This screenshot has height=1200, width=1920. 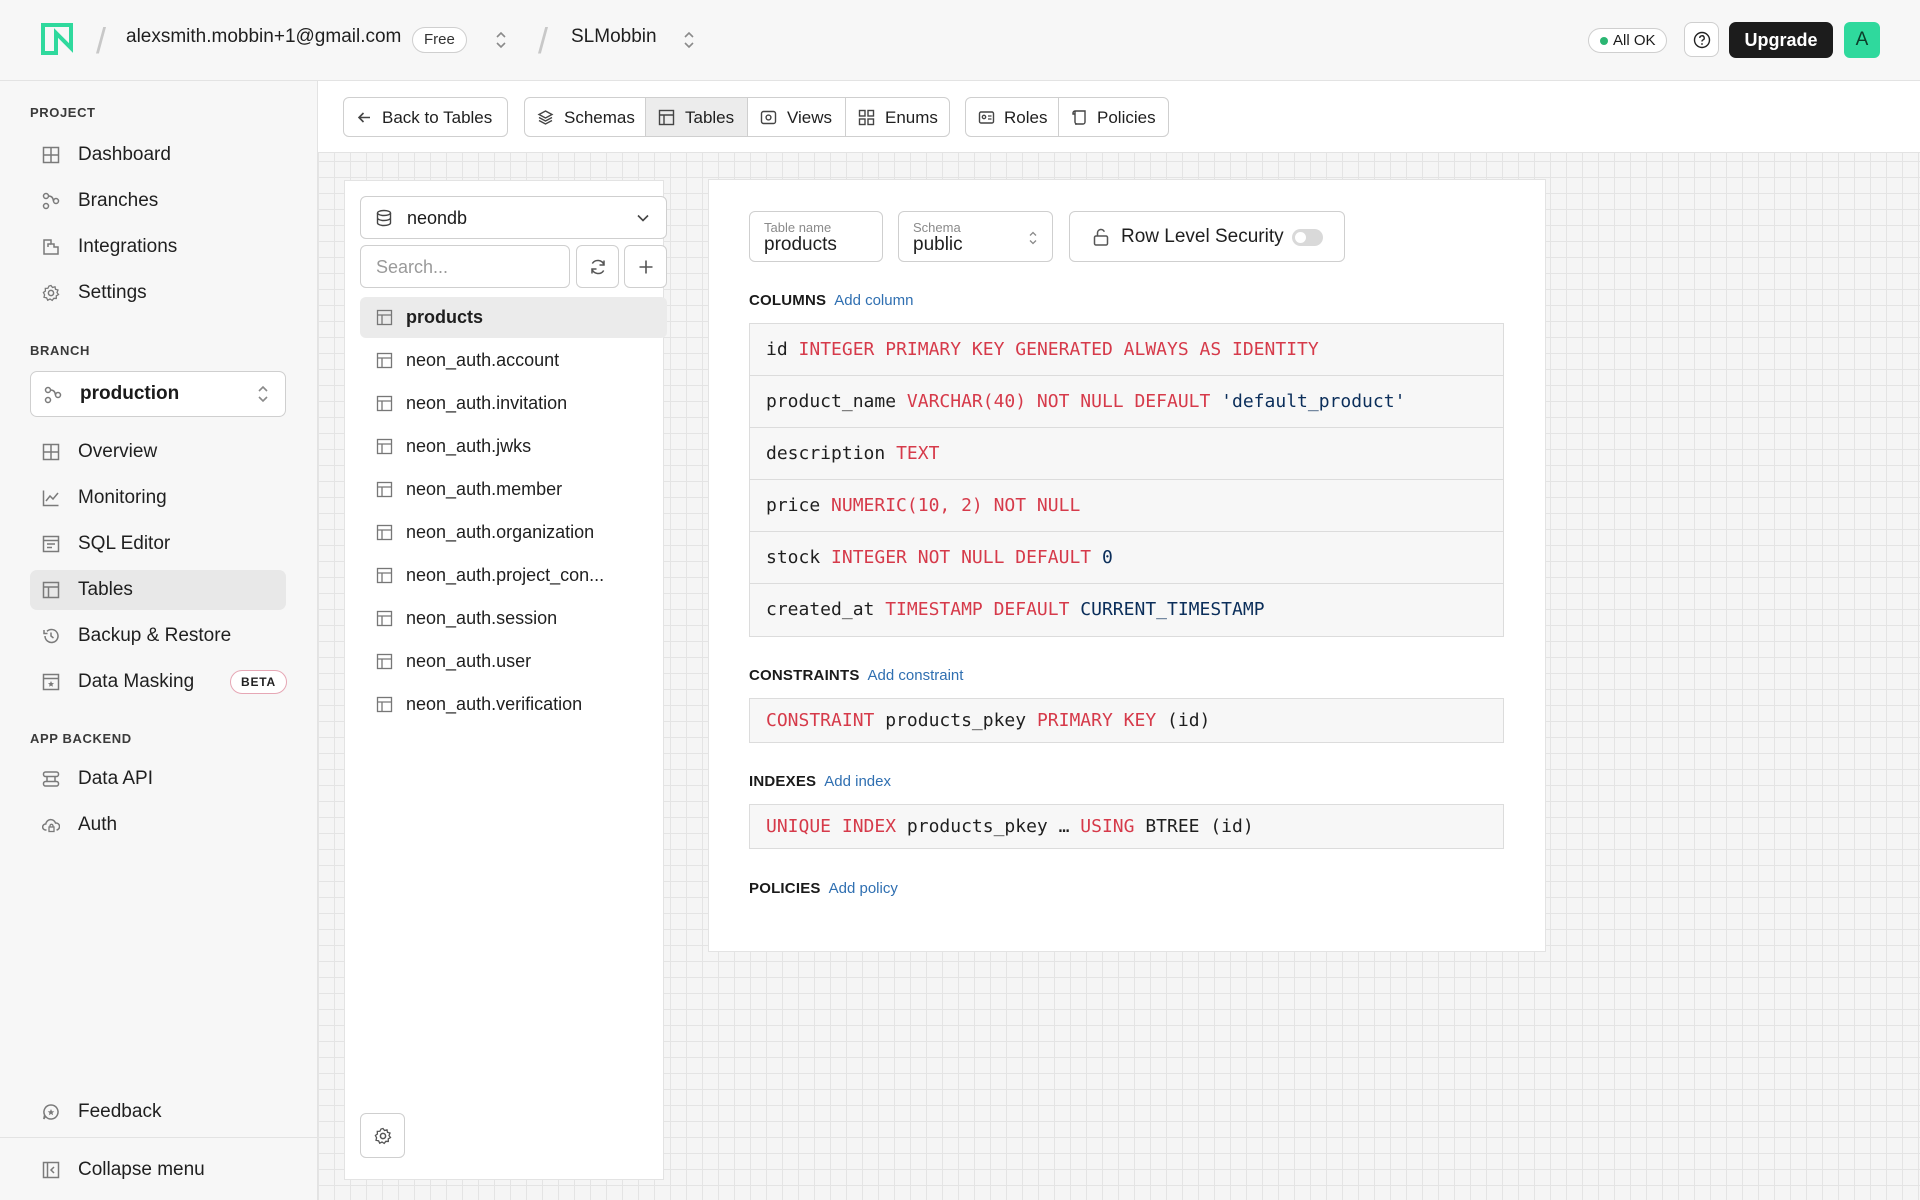 I want to click on status-pill: All OK, so click(x=1627, y=40).